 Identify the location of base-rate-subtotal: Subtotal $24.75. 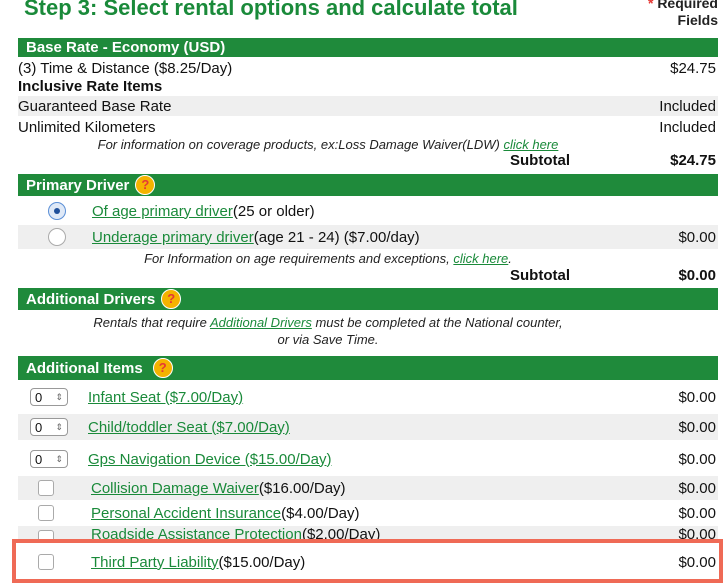
(368, 162).